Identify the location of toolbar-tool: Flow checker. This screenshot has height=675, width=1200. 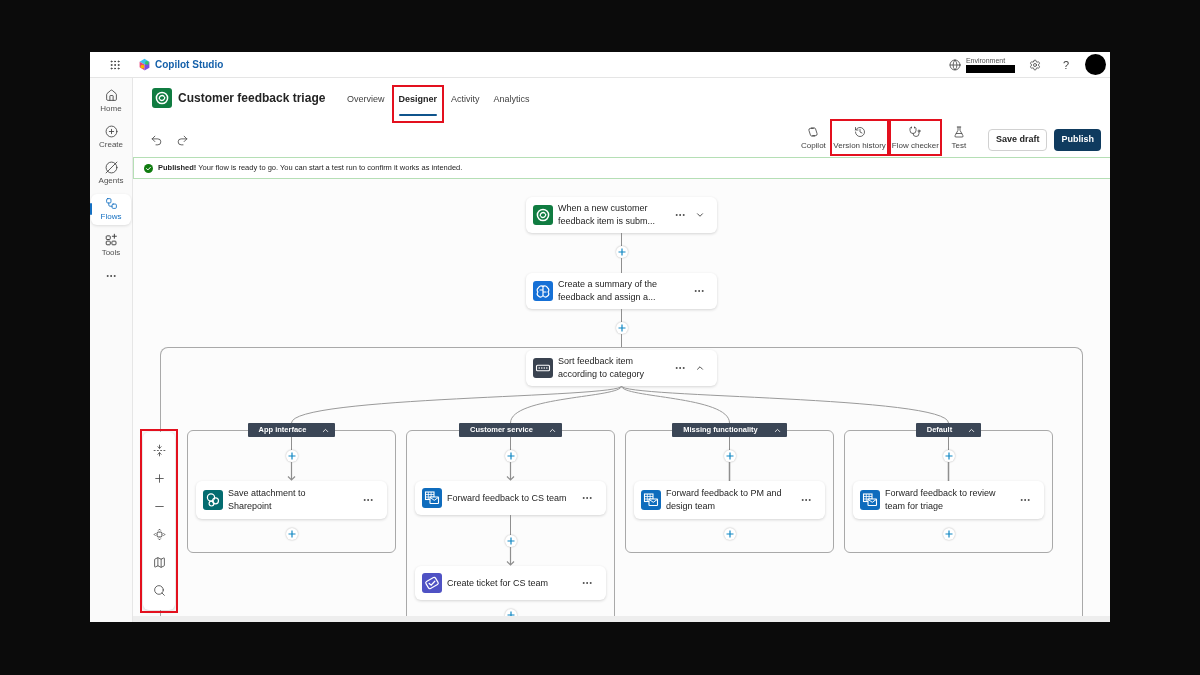
(915, 137).